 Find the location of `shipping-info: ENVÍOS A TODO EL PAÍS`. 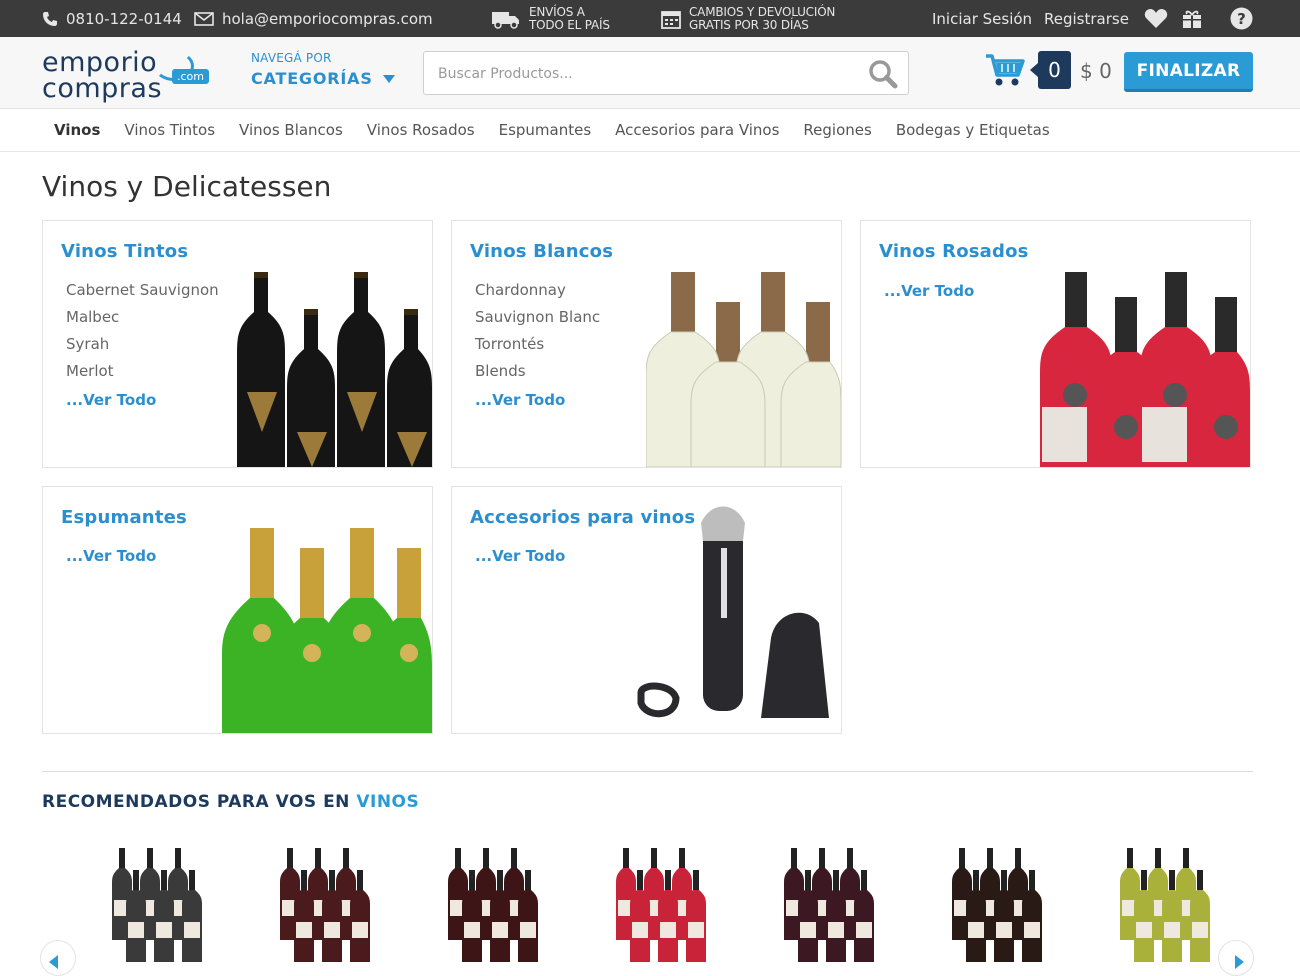

shipping-info: ENVÍOS A TODO EL PAÍS is located at coordinates (550, 18).